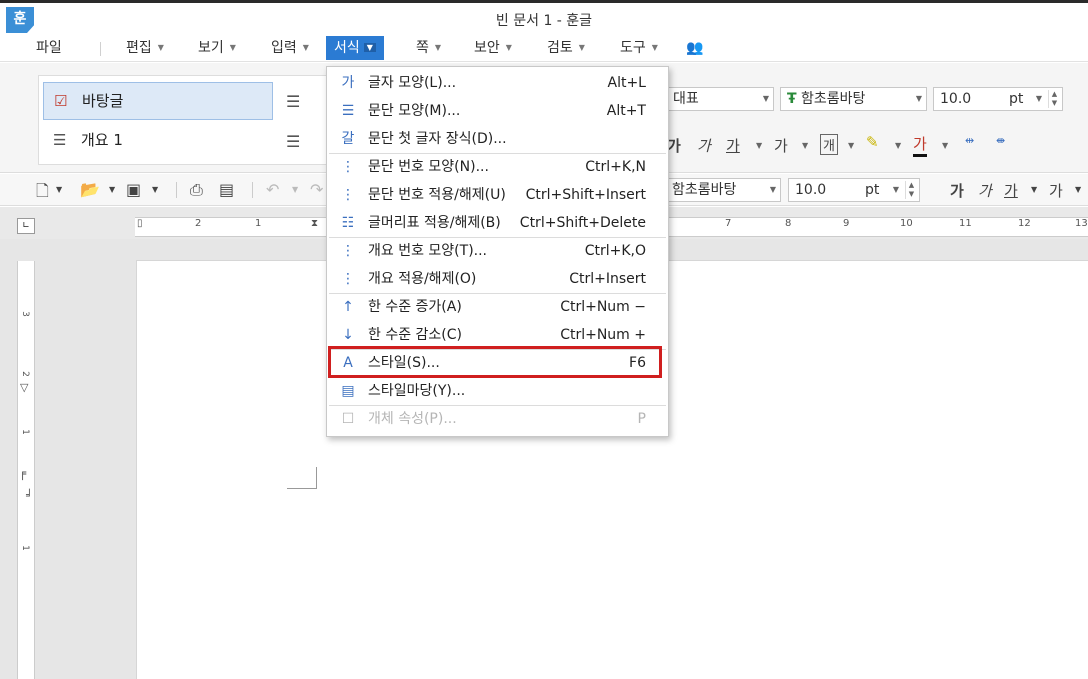 The image size is (1088, 679). What do you see at coordinates (422, 279) in the screenshot?
I see `format-menu-item-label: 개요 적용/해제(O)` at bounding box center [422, 279].